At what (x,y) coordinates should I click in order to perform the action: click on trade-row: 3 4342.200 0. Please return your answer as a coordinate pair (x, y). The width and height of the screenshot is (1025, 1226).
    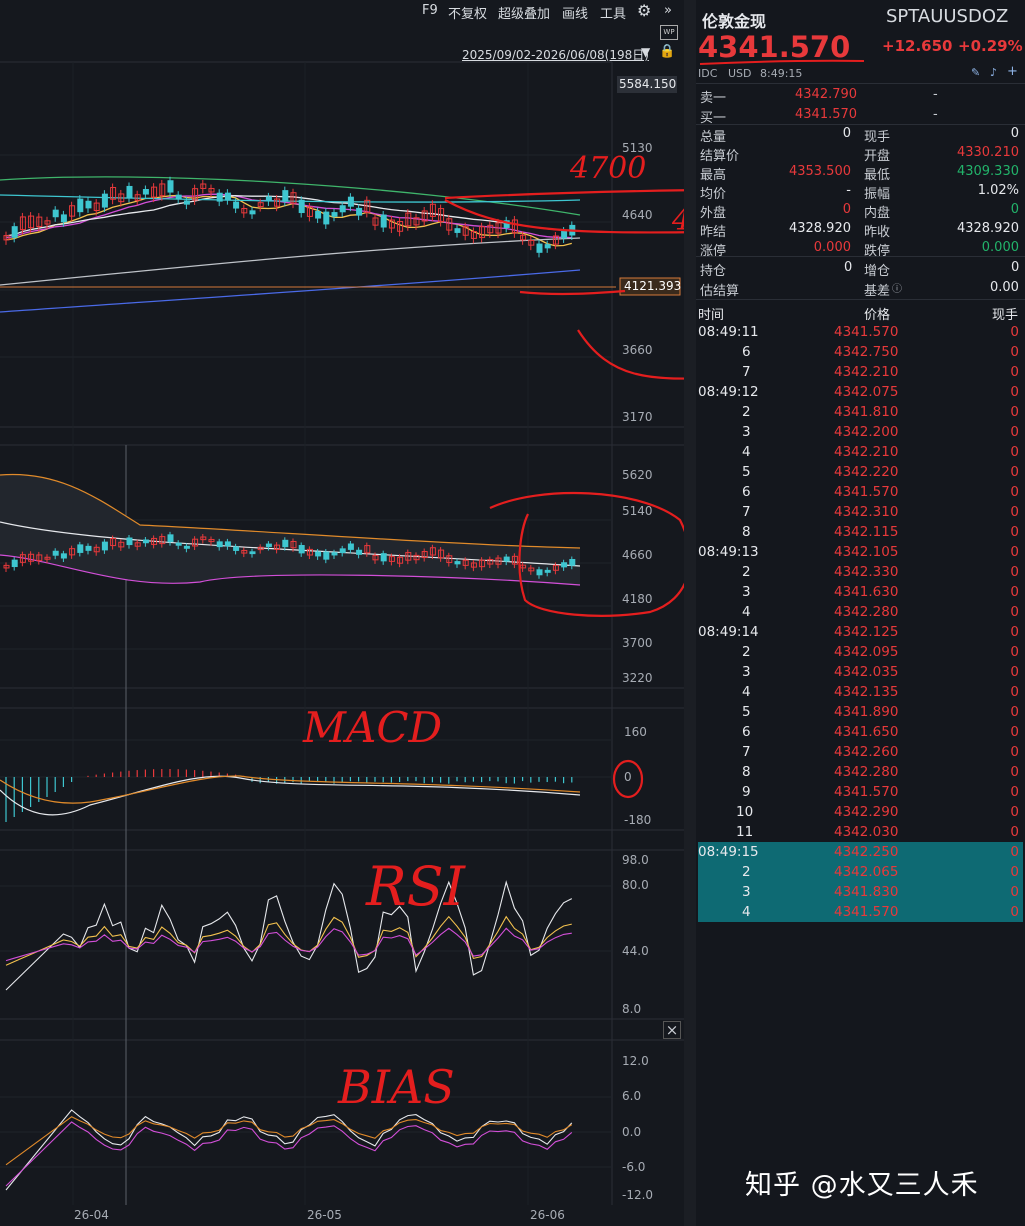
    Looking at the image, I should click on (860, 432).